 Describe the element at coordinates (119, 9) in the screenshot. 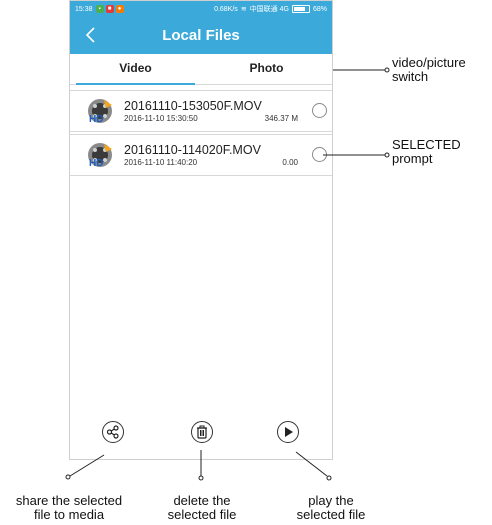

I see `notification-icon: ●` at that location.